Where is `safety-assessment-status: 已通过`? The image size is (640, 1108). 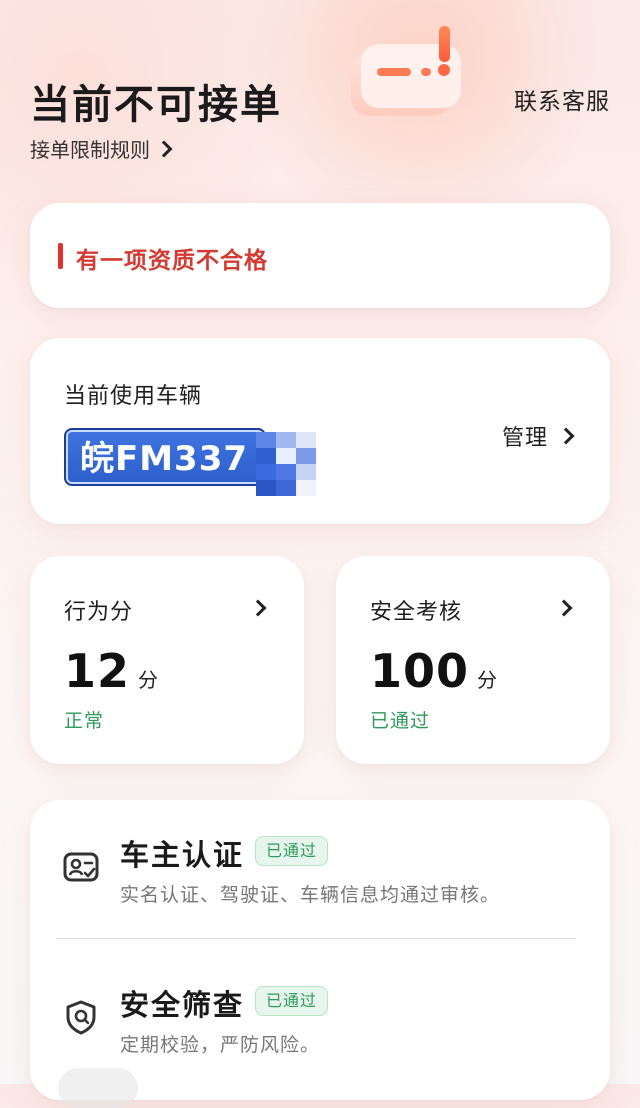
safety-assessment-status: 已通过 is located at coordinates (400, 721).